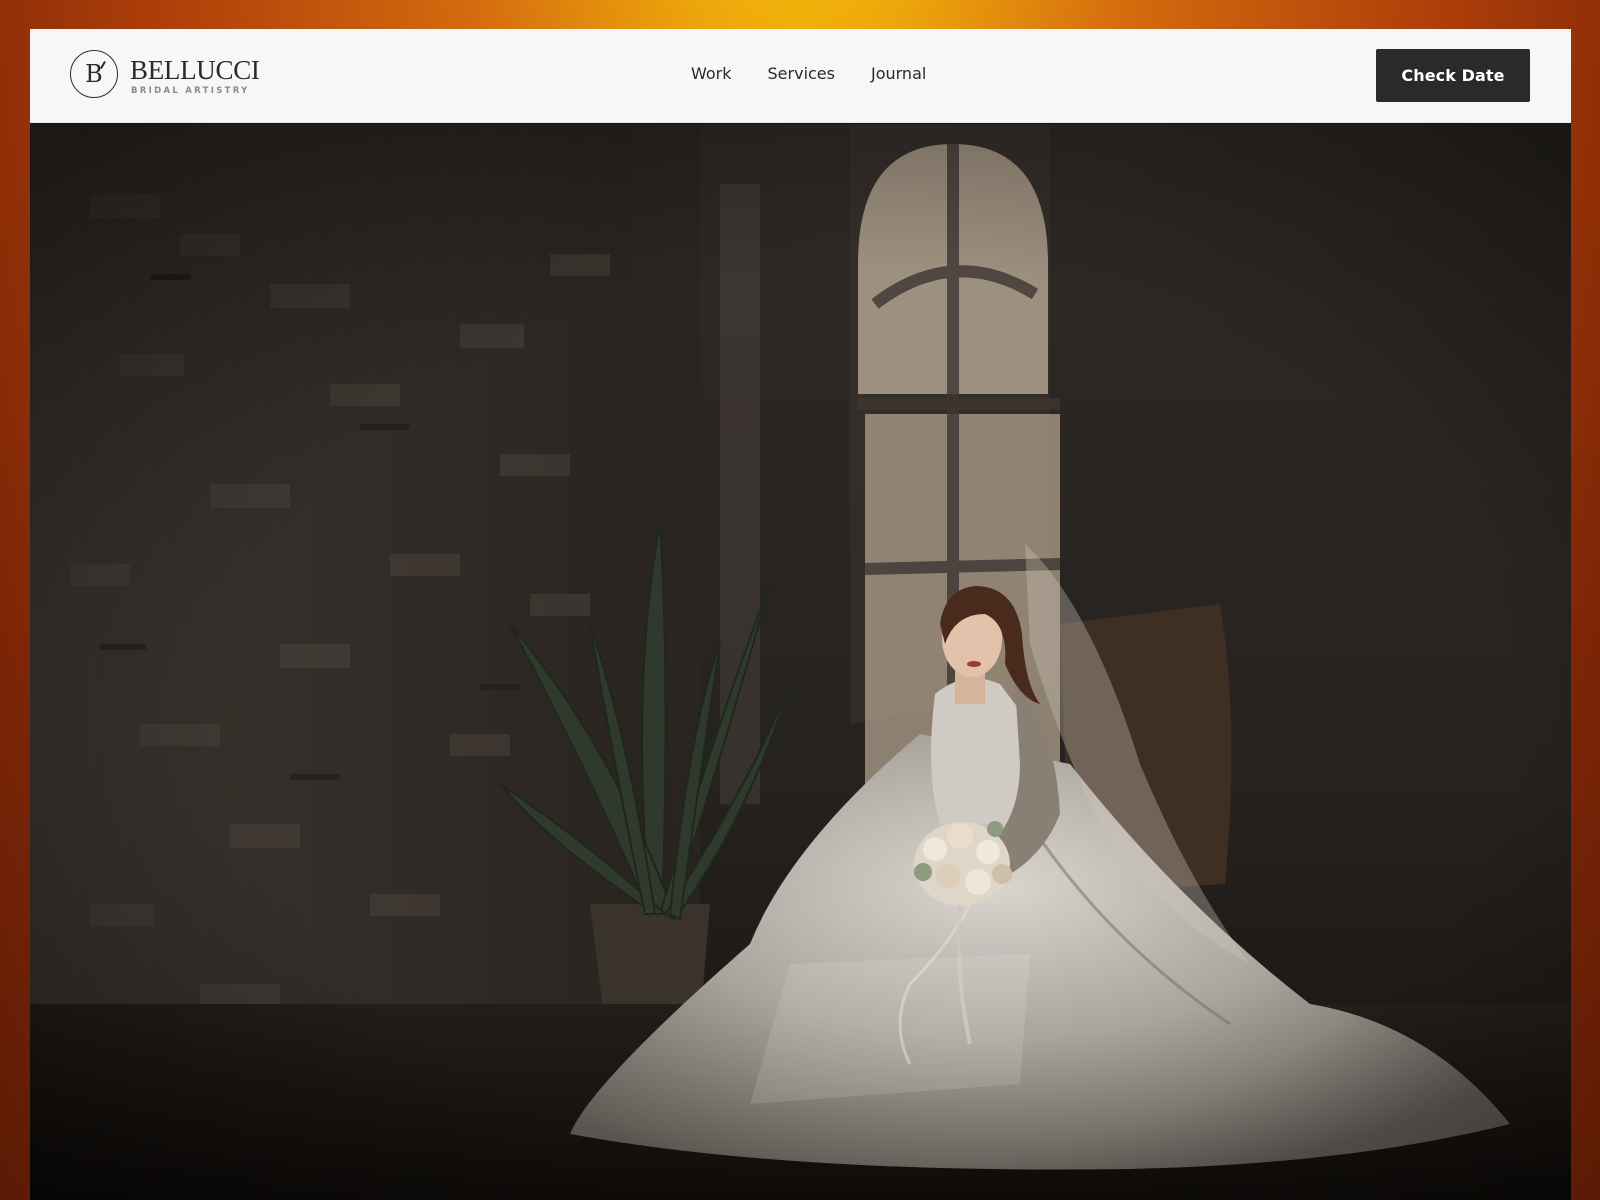 This screenshot has width=1600, height=1200. What do you see at coordinates (190, 91) in the screenshot?
I see `brand-tagline: BRIDAL ARTISTRY` at bounding box center [190, 91].